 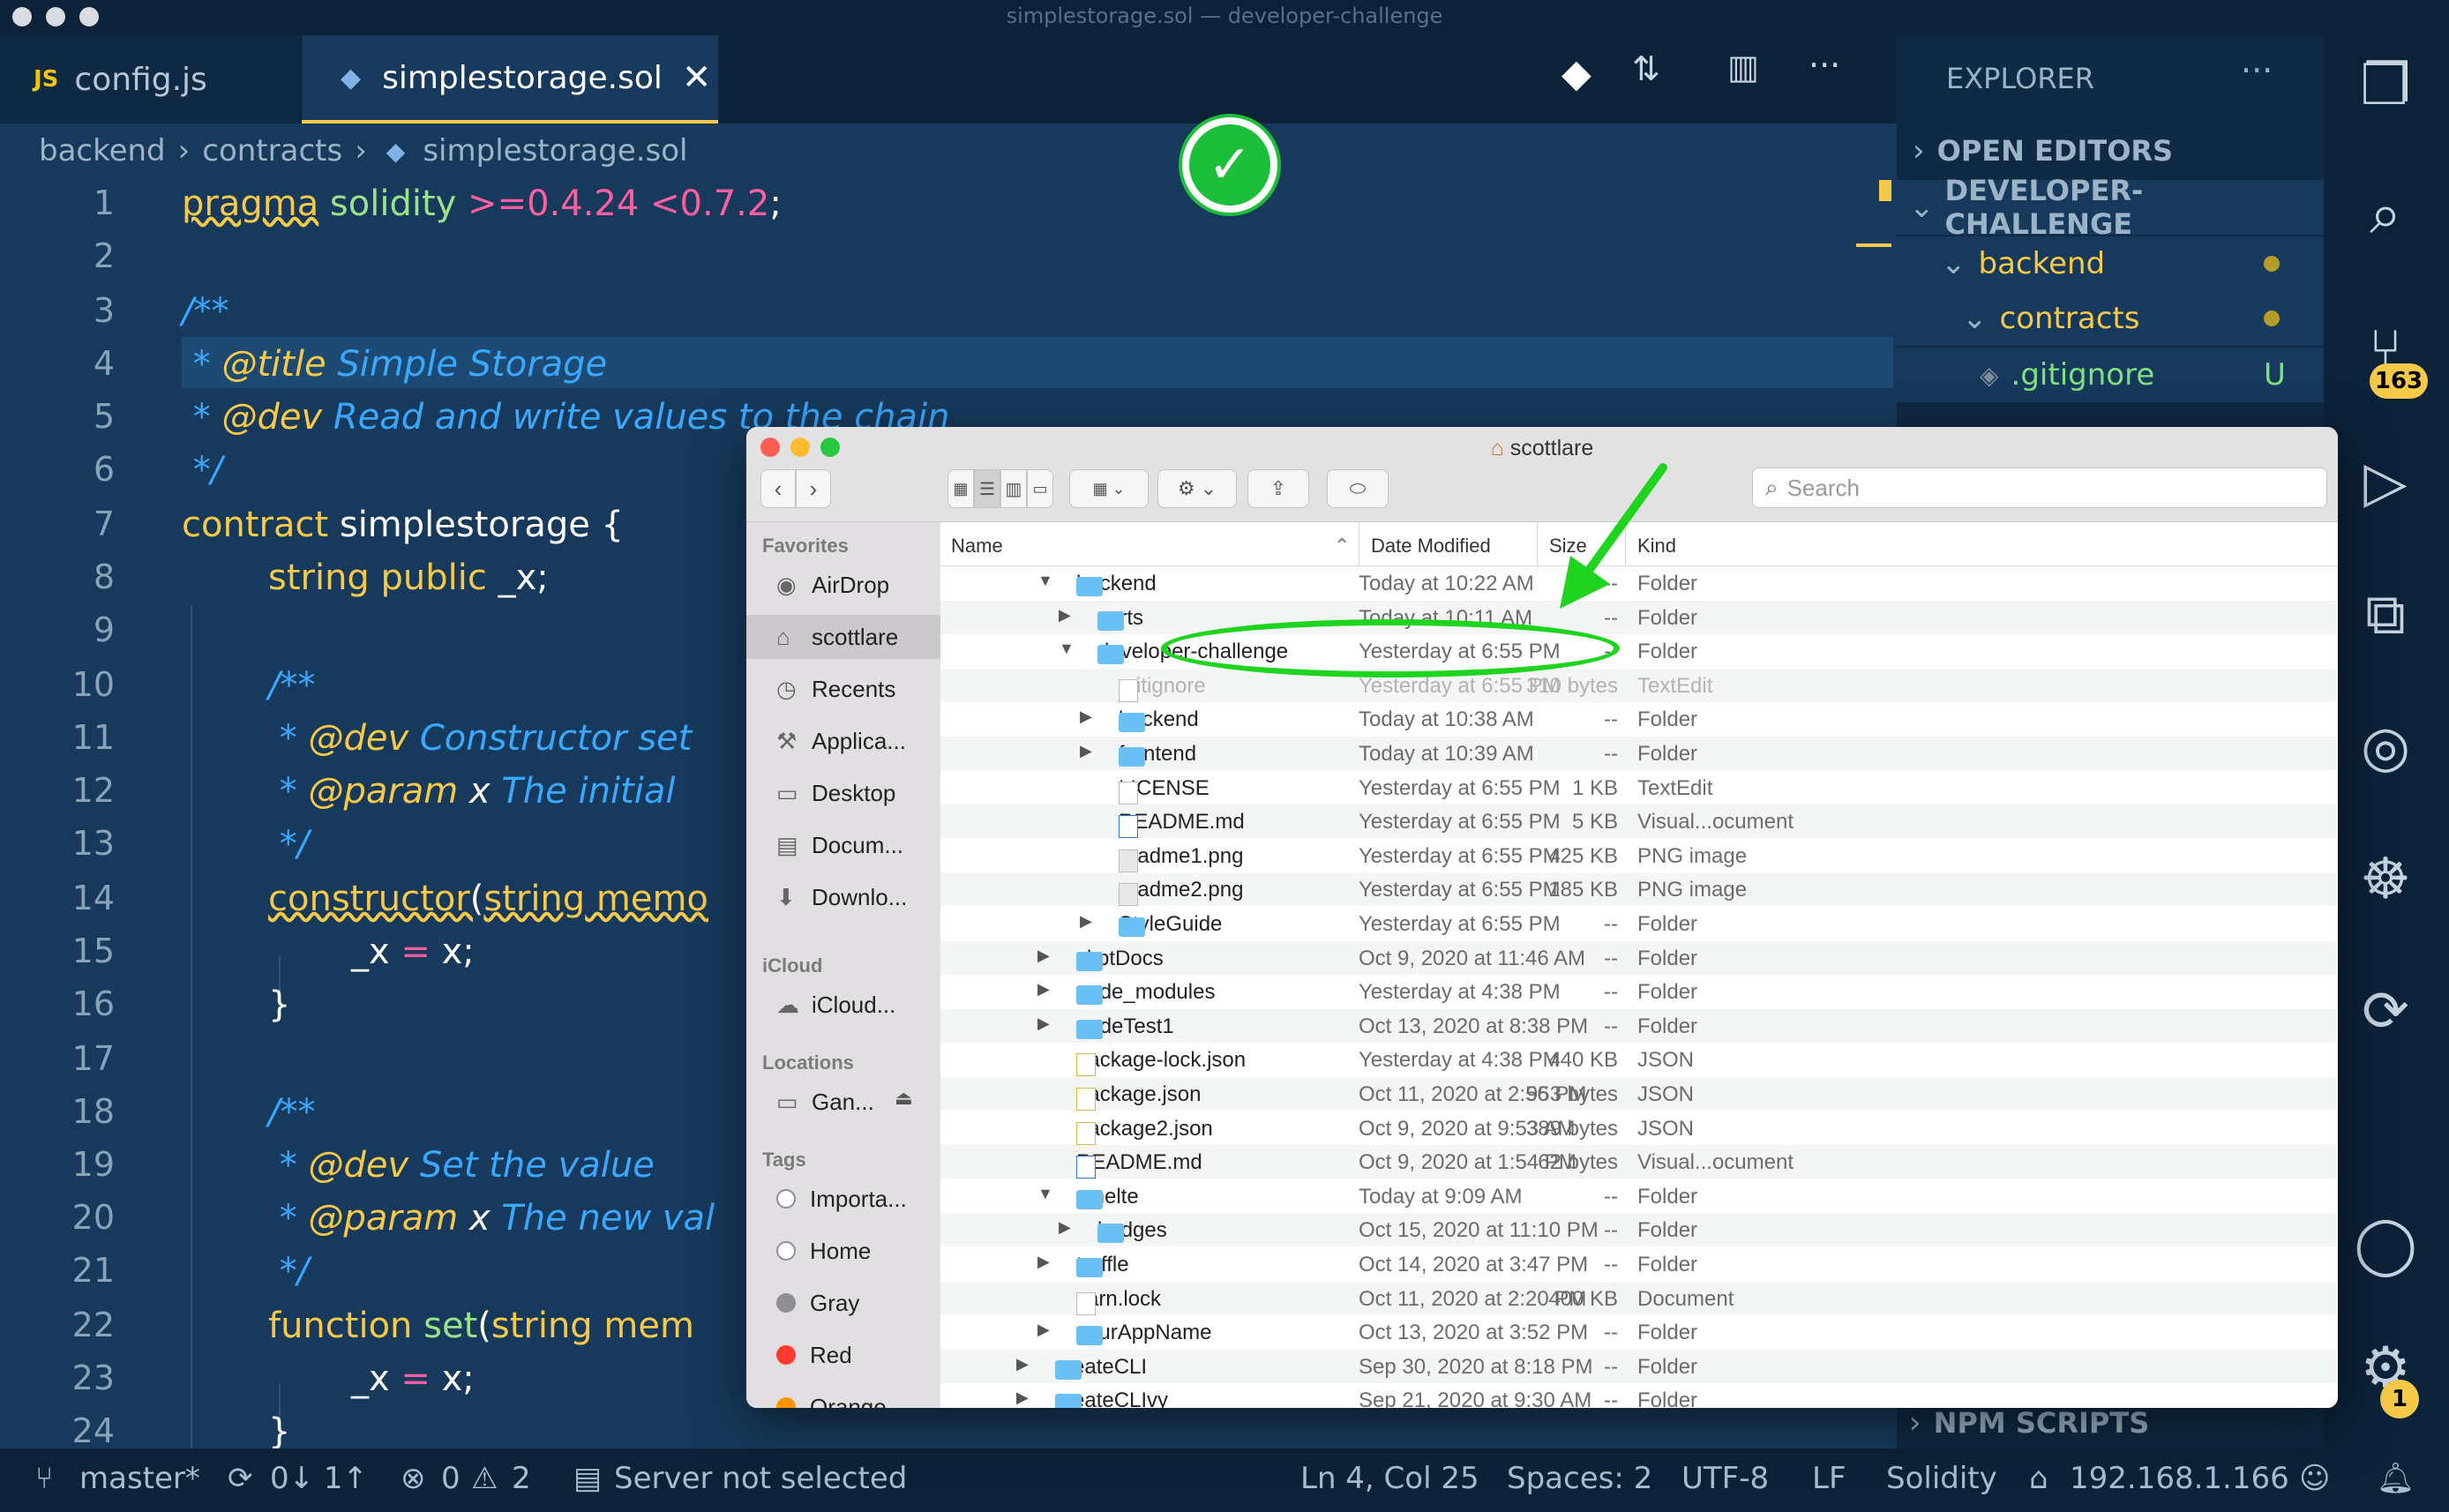 I want to click on status-encoding: UTF-8, so click(x=1725, y=1478).